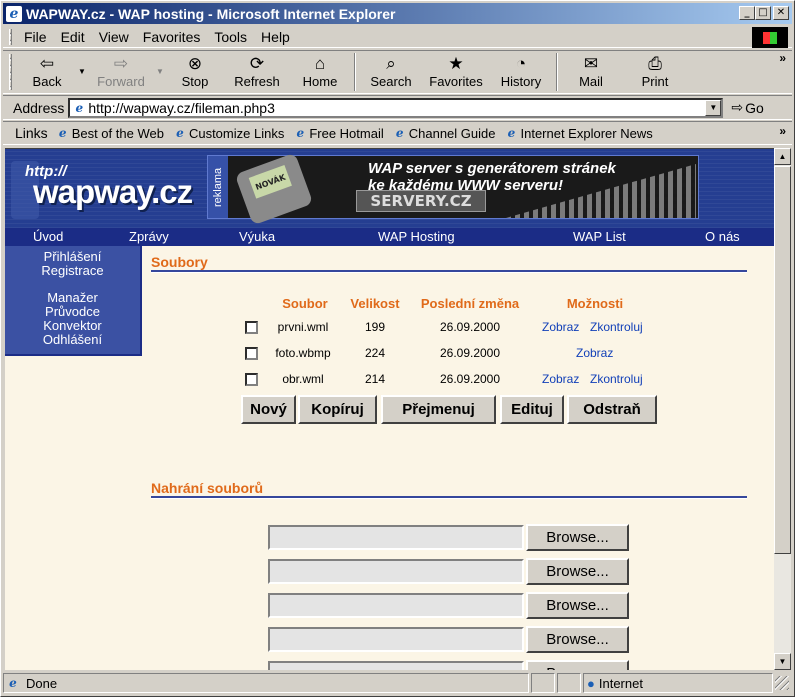 The height and width of the screenshot is (697, 795). What do you see at coordinates (591, 63) in the screenshot?
I see `mail-icon: ✉` at bounding box center [591, 63].